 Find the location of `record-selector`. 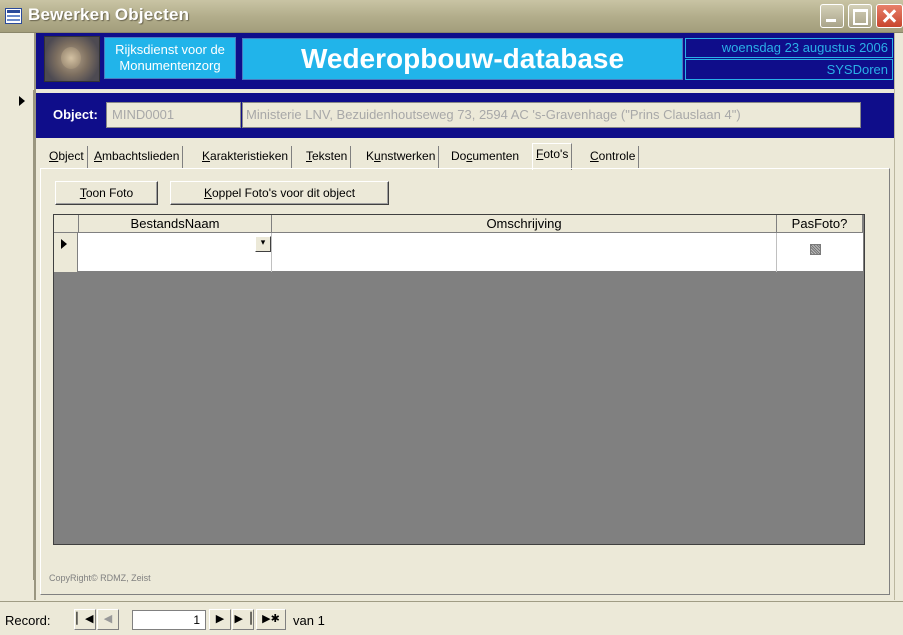

record-selector is located at coordinates (23, 335).